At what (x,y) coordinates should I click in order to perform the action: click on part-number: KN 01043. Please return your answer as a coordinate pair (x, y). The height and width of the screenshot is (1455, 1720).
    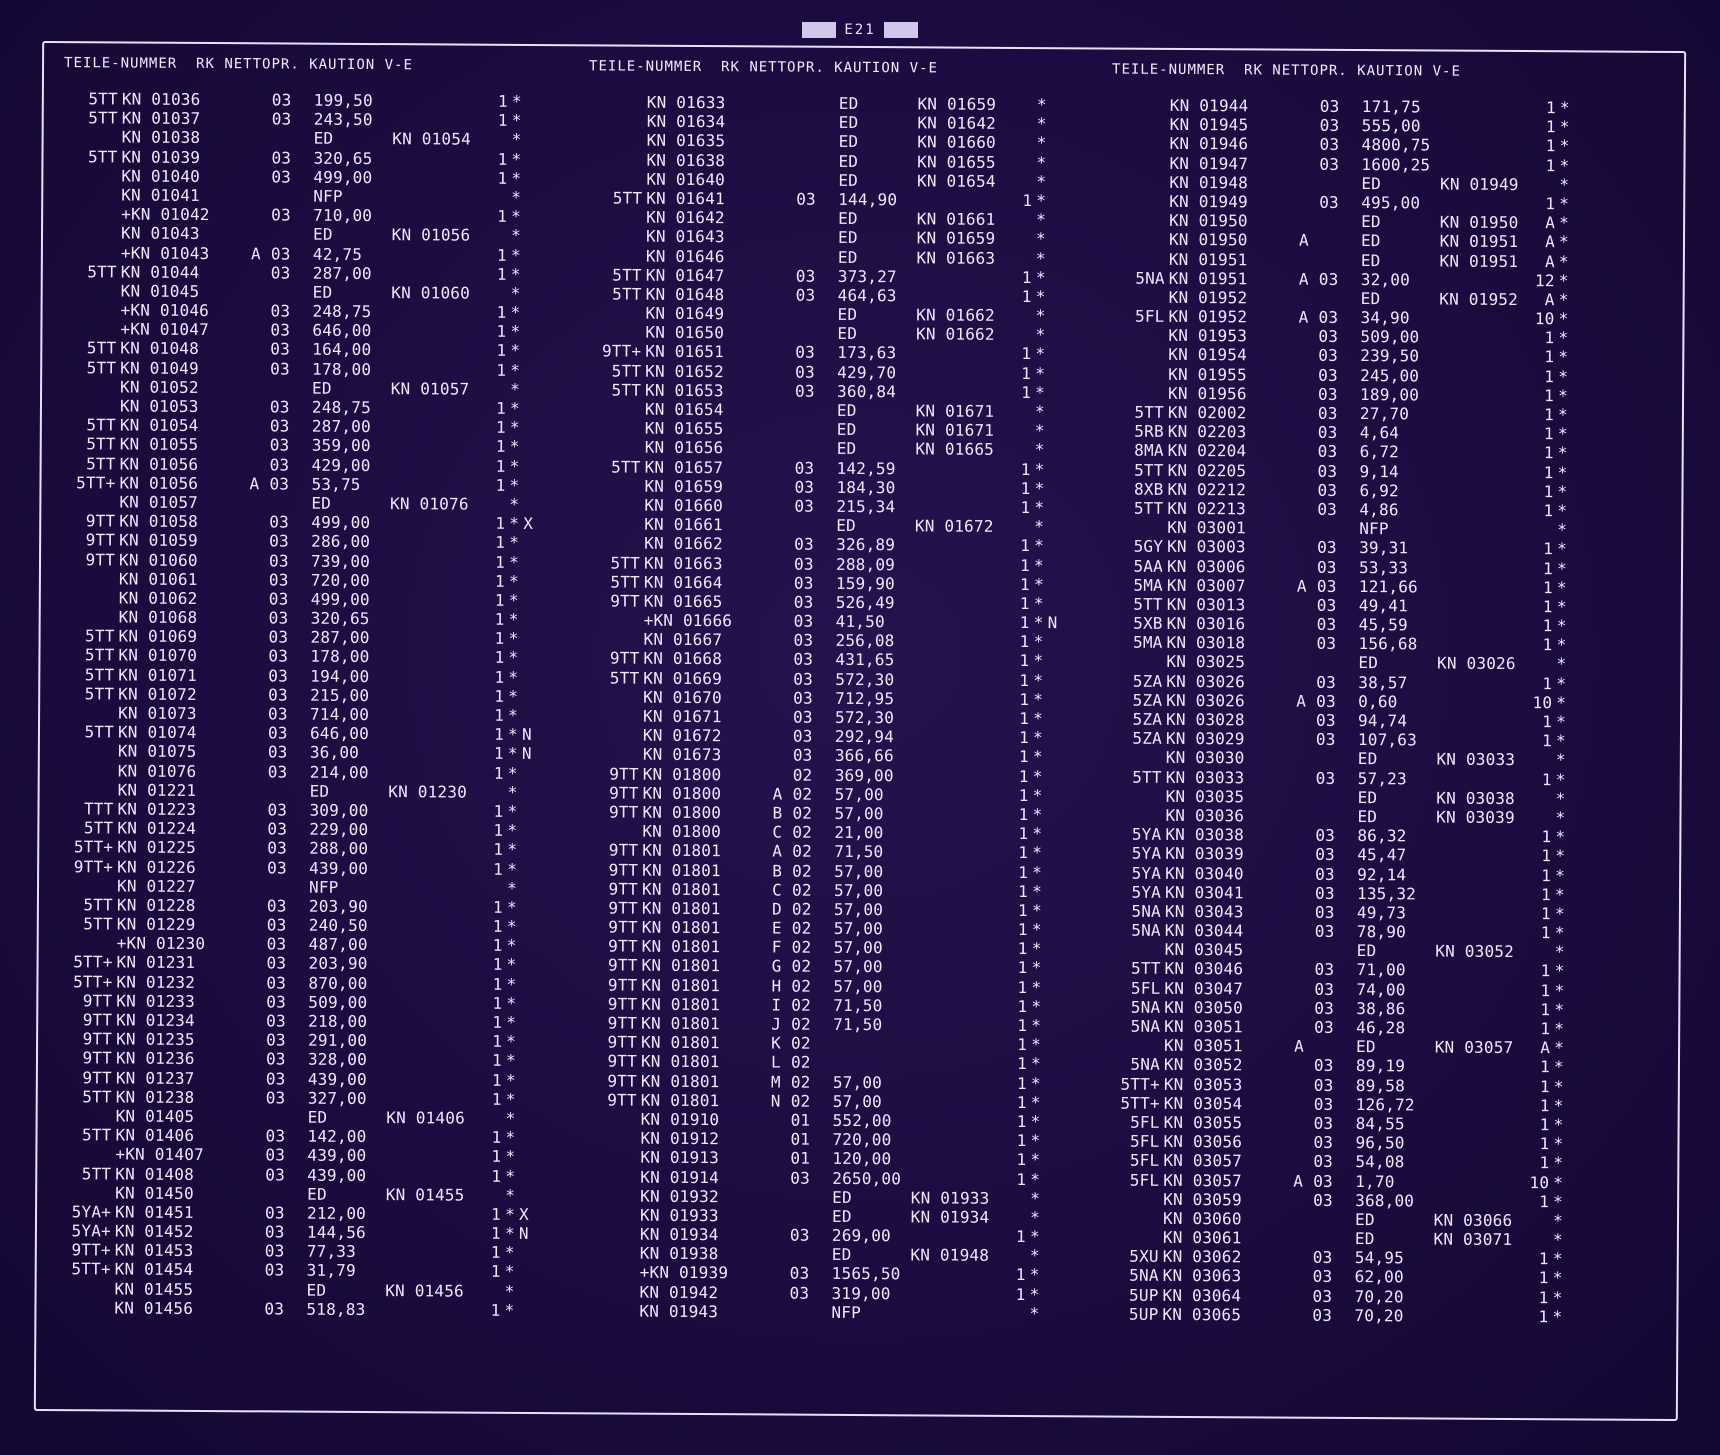
    Looking at the image, I should click on (160, 233).